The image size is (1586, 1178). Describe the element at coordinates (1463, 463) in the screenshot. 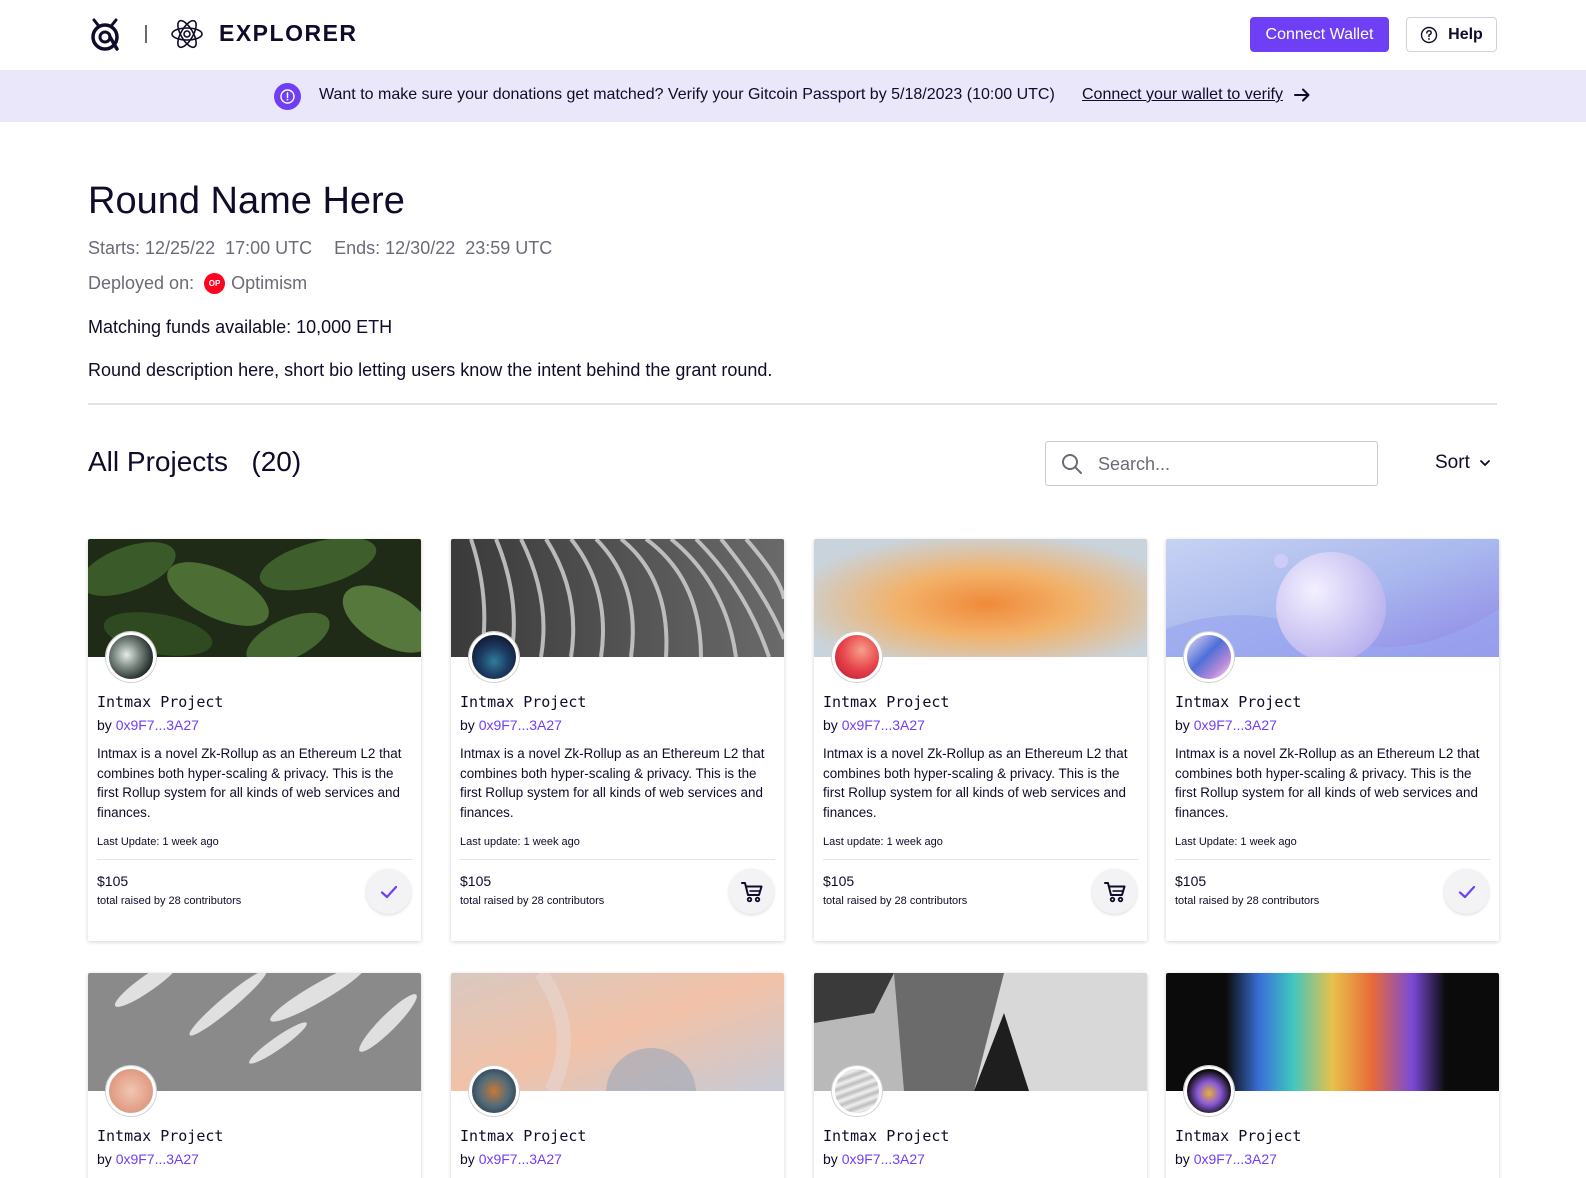

I see `sort-dropdown: Sort` at that location.